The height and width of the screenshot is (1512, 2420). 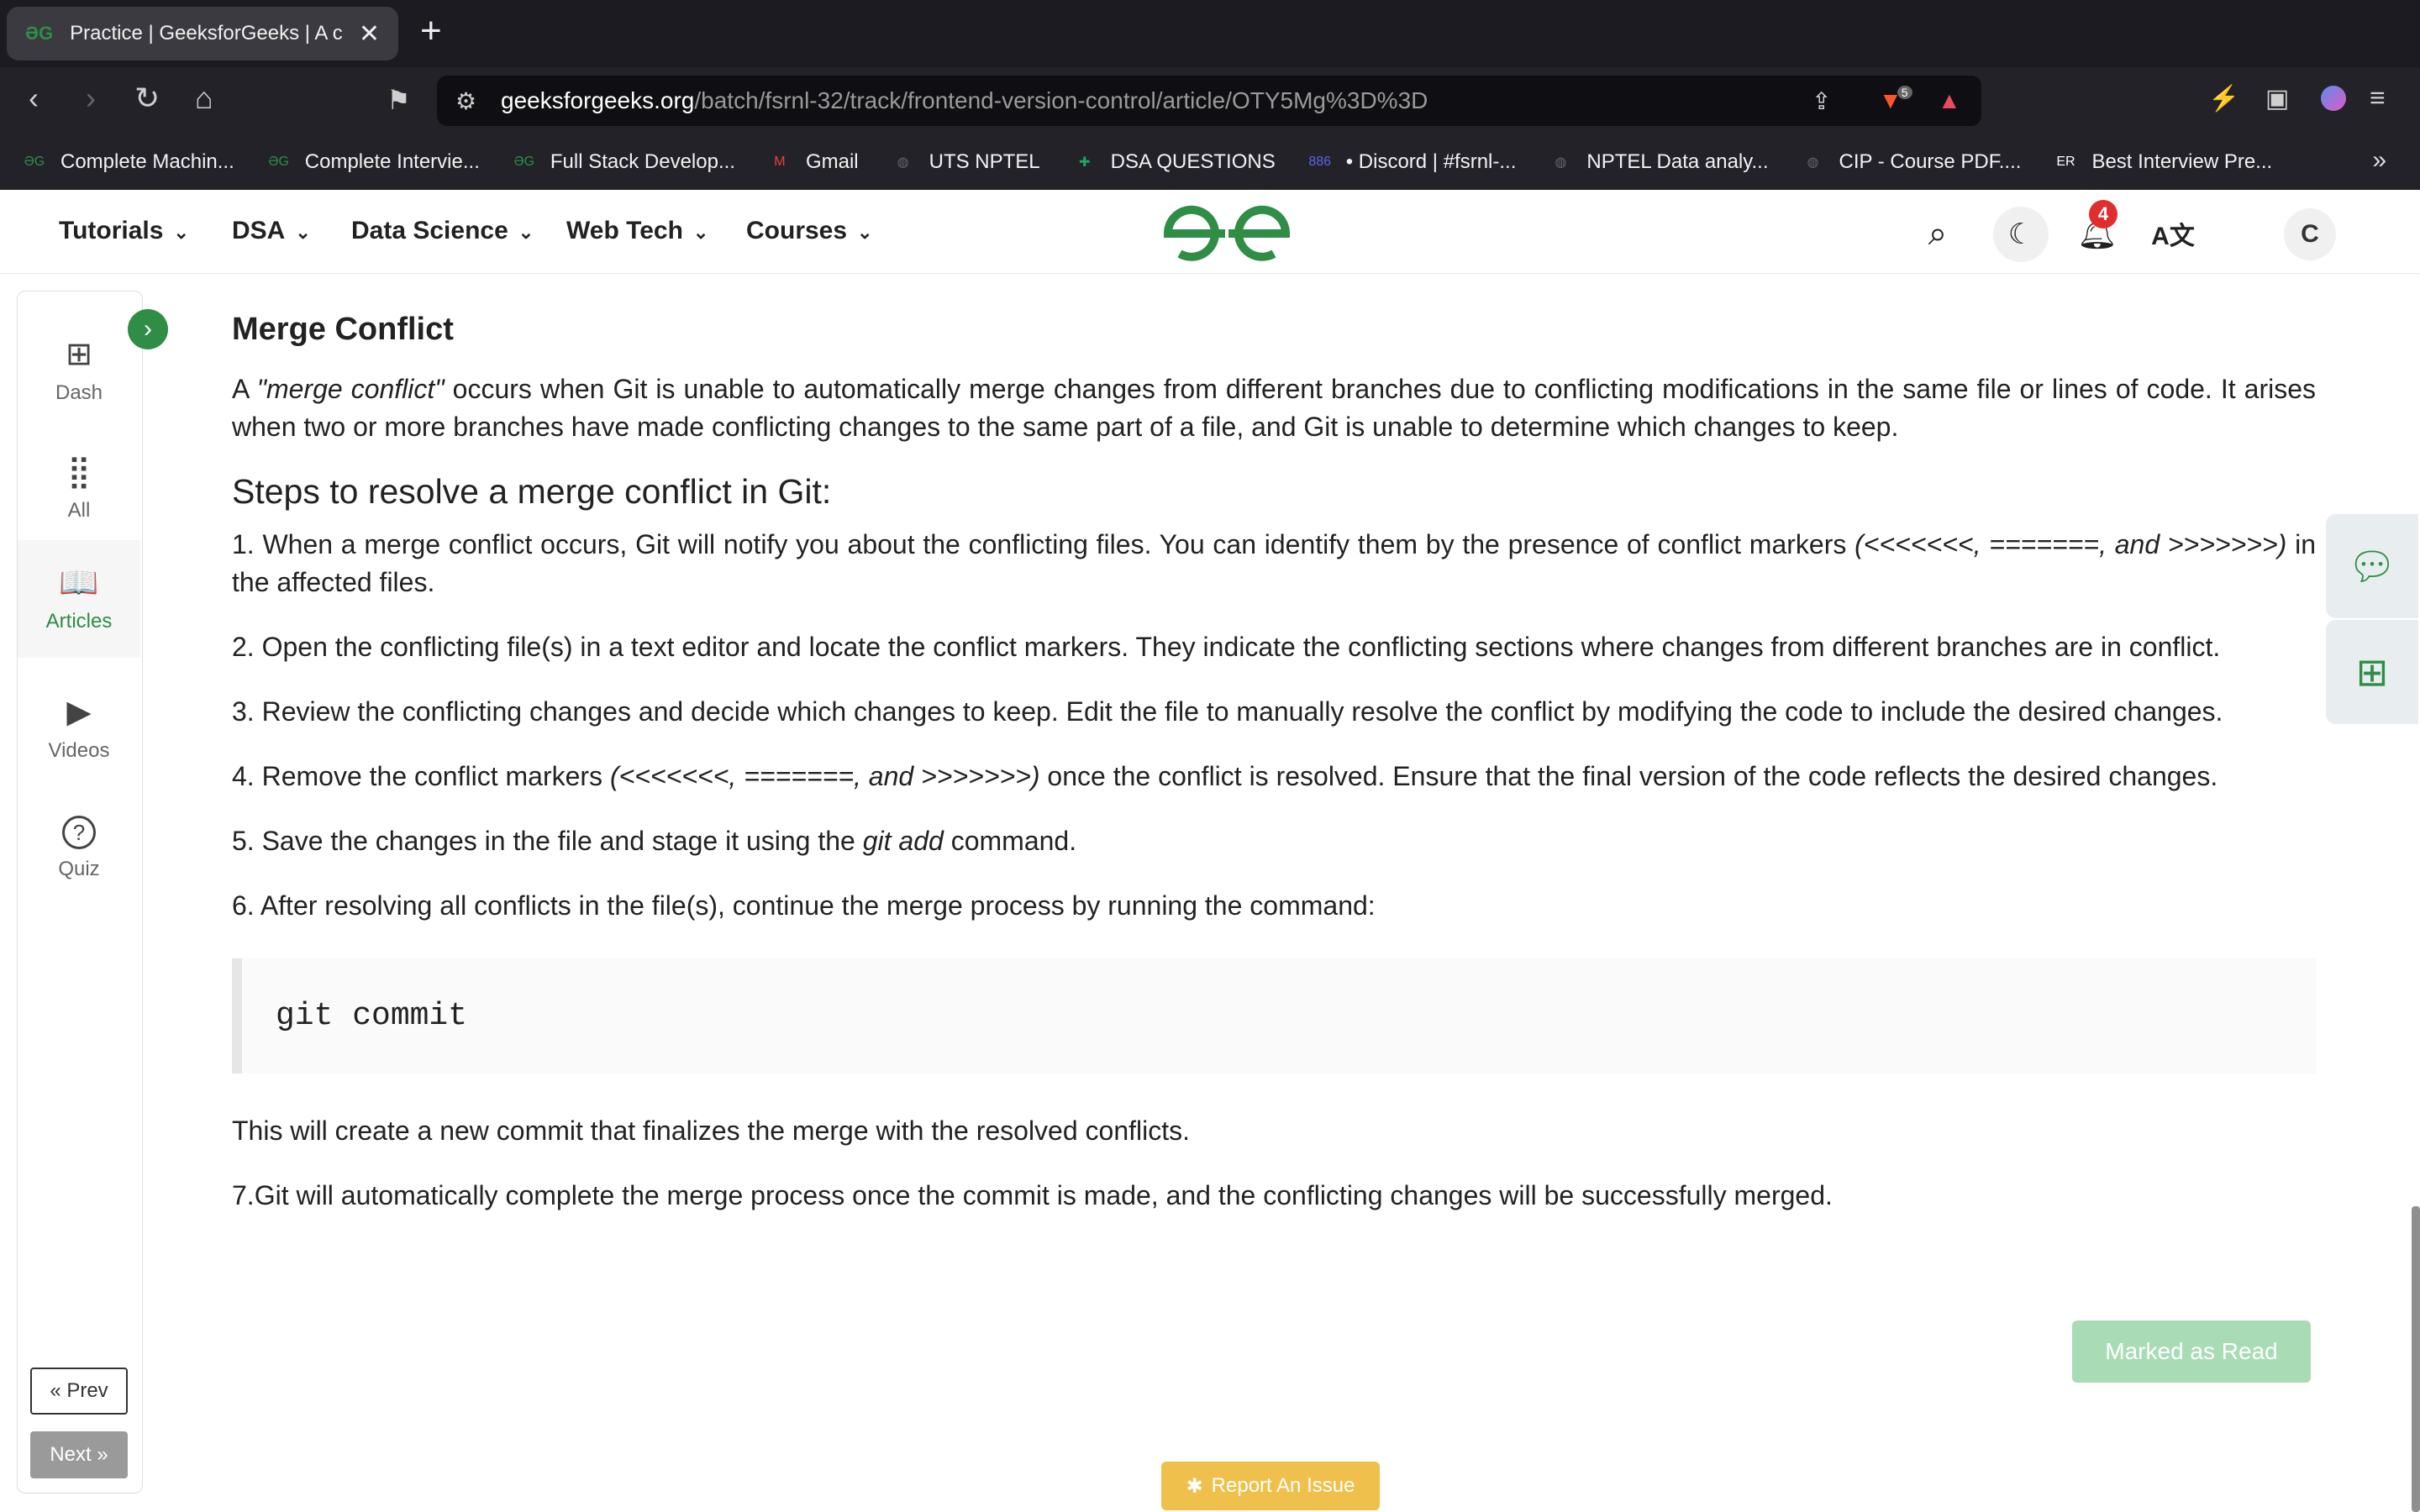 I want to click on bug-icon: ✱, so click(x=1195, y=1486).